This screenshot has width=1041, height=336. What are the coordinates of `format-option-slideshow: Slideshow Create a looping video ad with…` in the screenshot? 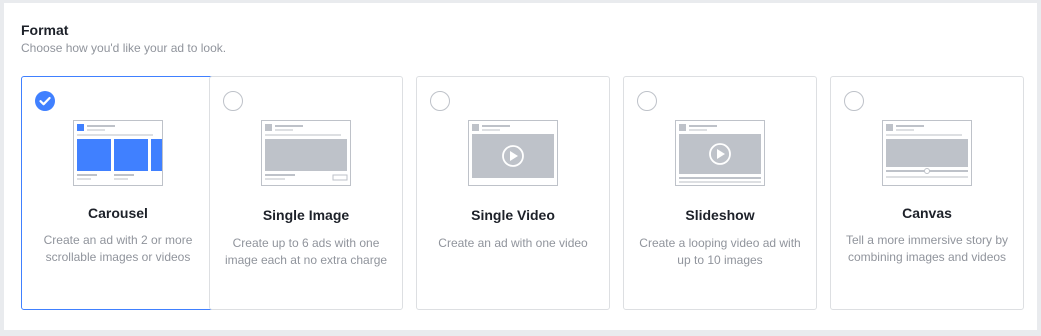 It's located at (720, 193).